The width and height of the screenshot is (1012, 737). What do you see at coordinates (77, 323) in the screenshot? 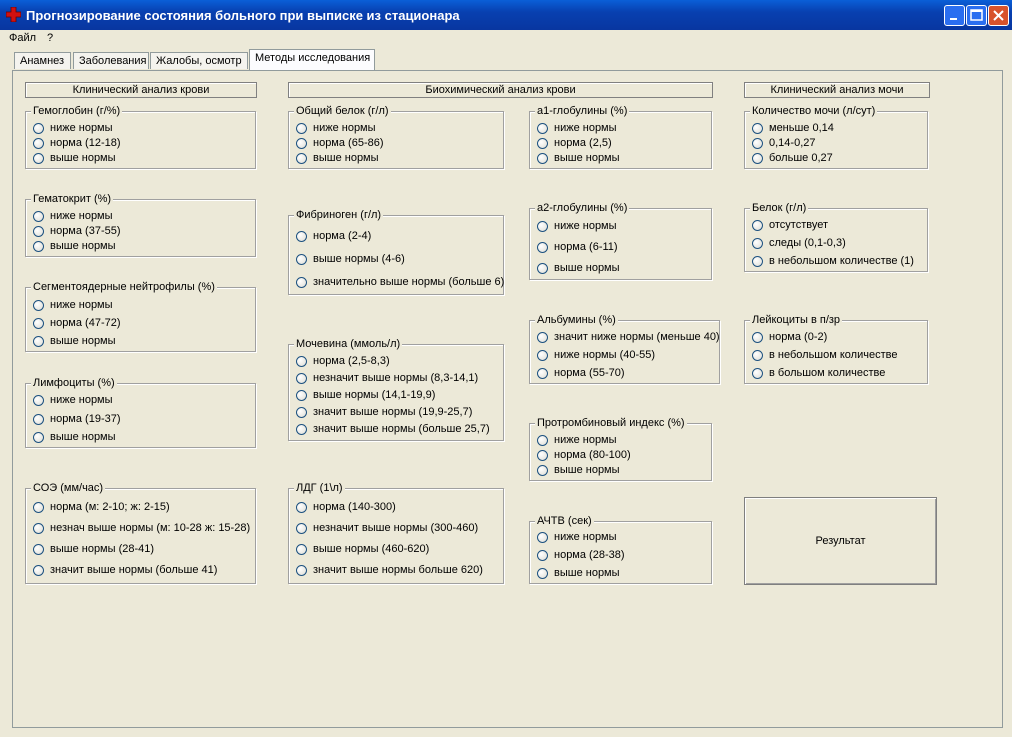
I see `radio-option-neutrophils: норма (47-72)` at bounding box center [77, 323].